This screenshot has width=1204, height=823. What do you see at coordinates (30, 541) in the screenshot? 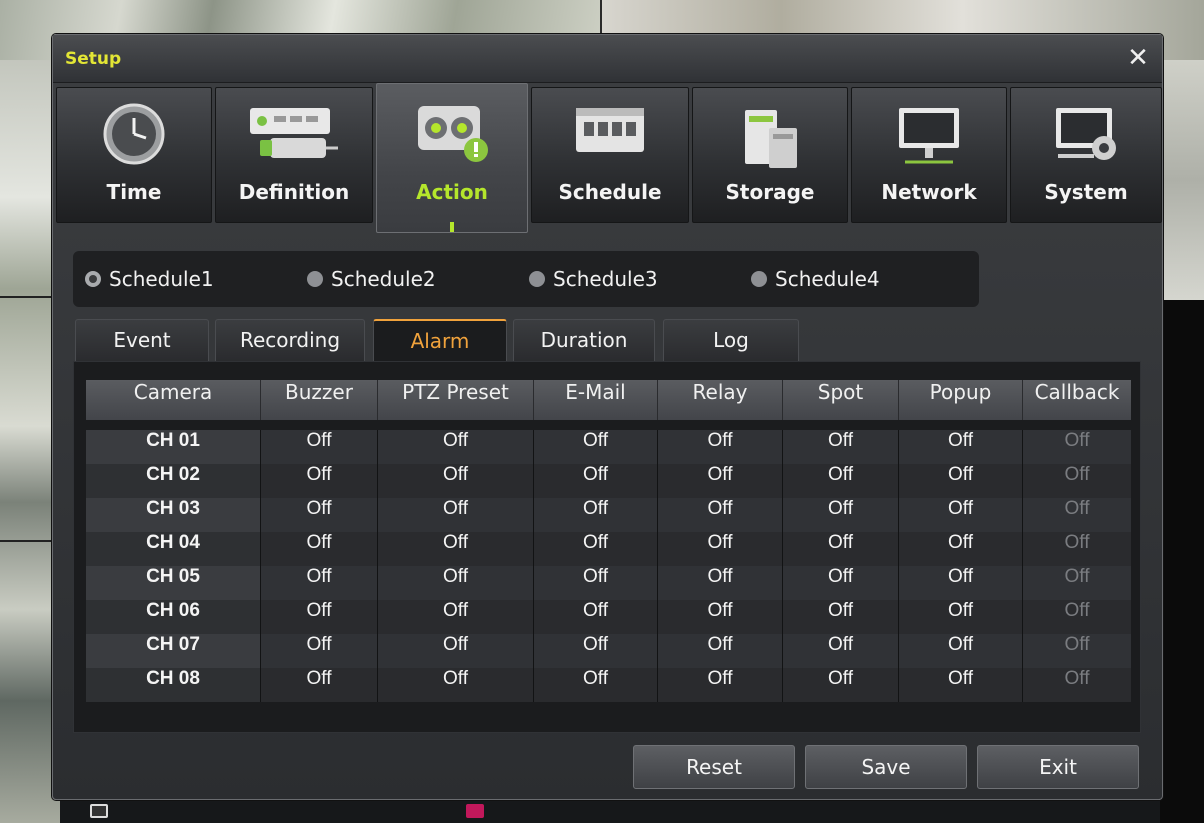
I see `grid-divider` at bounding box center [30, 541].